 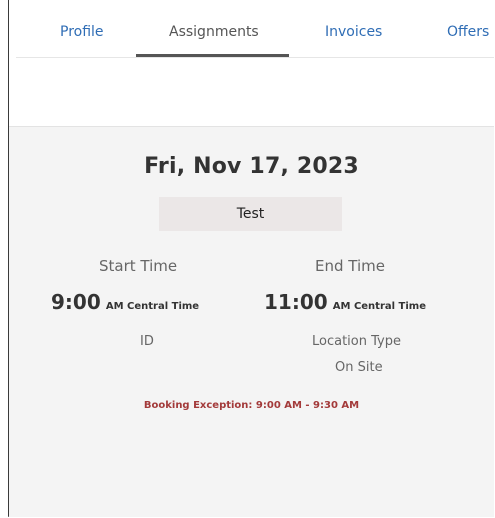 What do you see at coordinates (82, 32) in the screenshot?
I see `tab-profile: Profile` at bounding box center [82, 32].